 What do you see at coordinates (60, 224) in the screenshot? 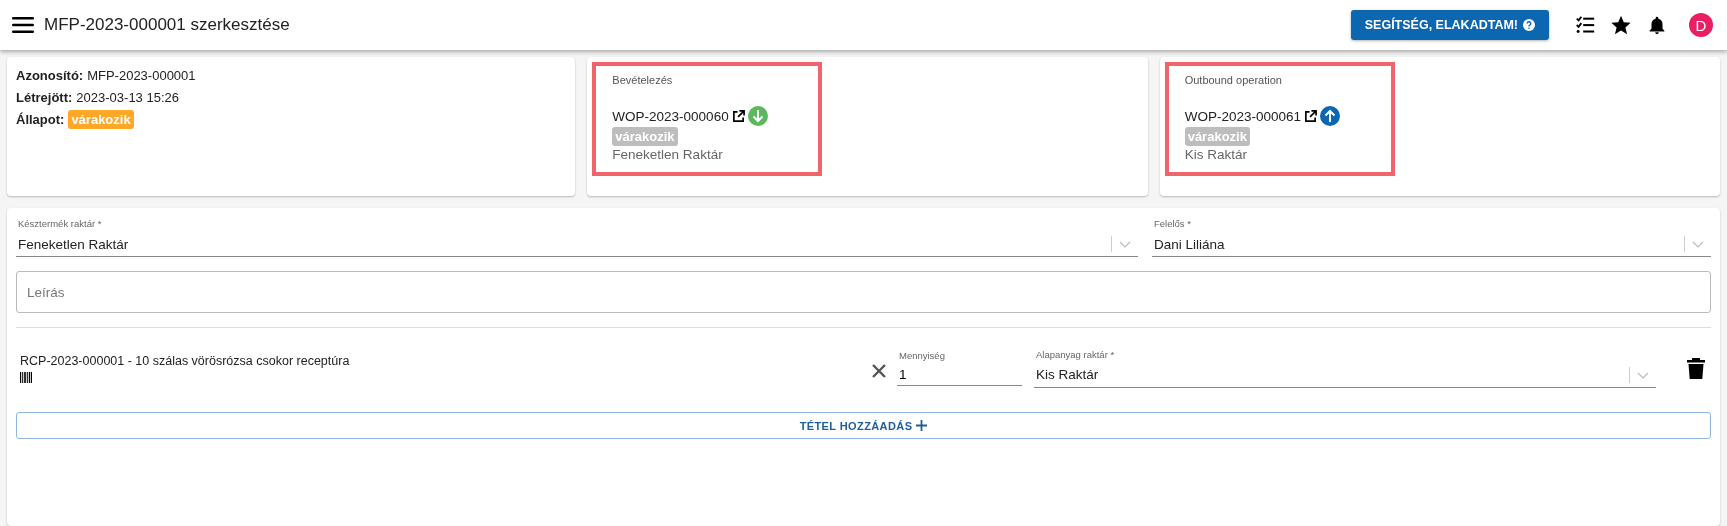
I see `field-label: Késztermék raktár *` at bounding box center [60, 224].